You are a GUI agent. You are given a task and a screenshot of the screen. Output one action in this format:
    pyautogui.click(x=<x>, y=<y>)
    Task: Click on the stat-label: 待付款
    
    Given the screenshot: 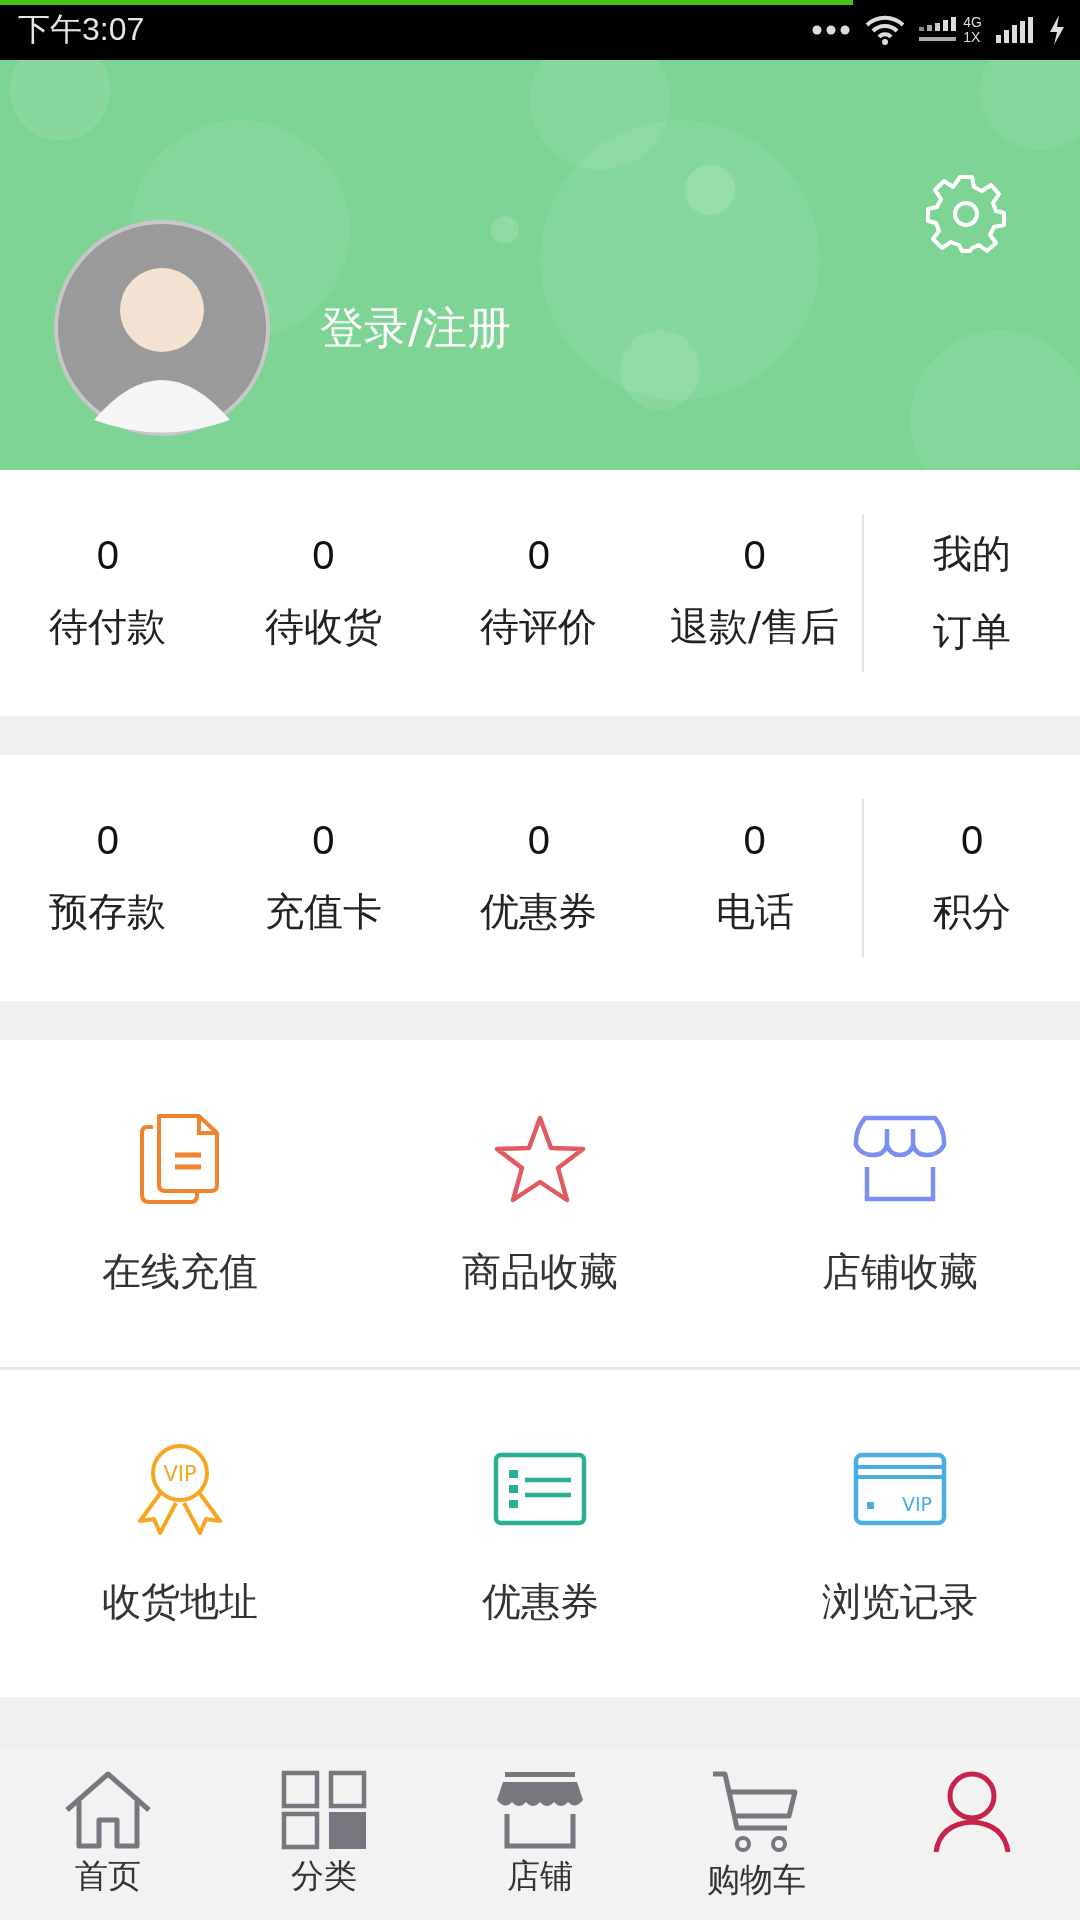 What is the action you would take?
    pyautogui.click(x=108, y=626)
    